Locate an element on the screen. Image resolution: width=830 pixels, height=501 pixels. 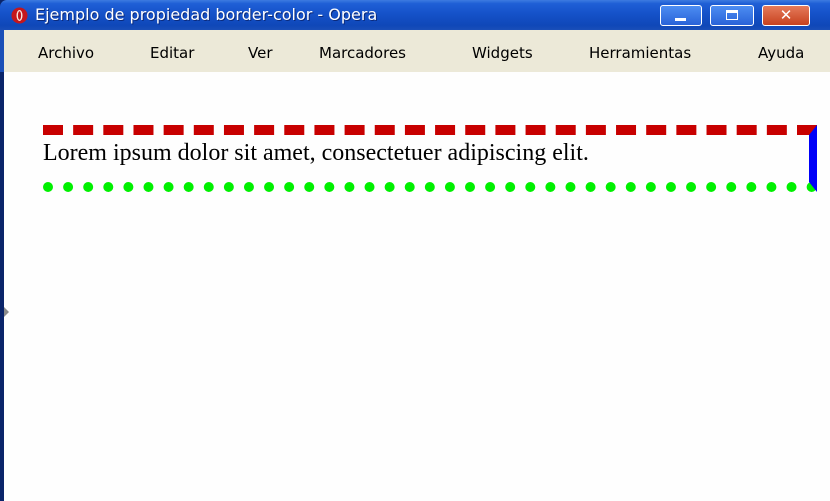
menu-marcadores: Marcadores is located at coordinates (362, 53).